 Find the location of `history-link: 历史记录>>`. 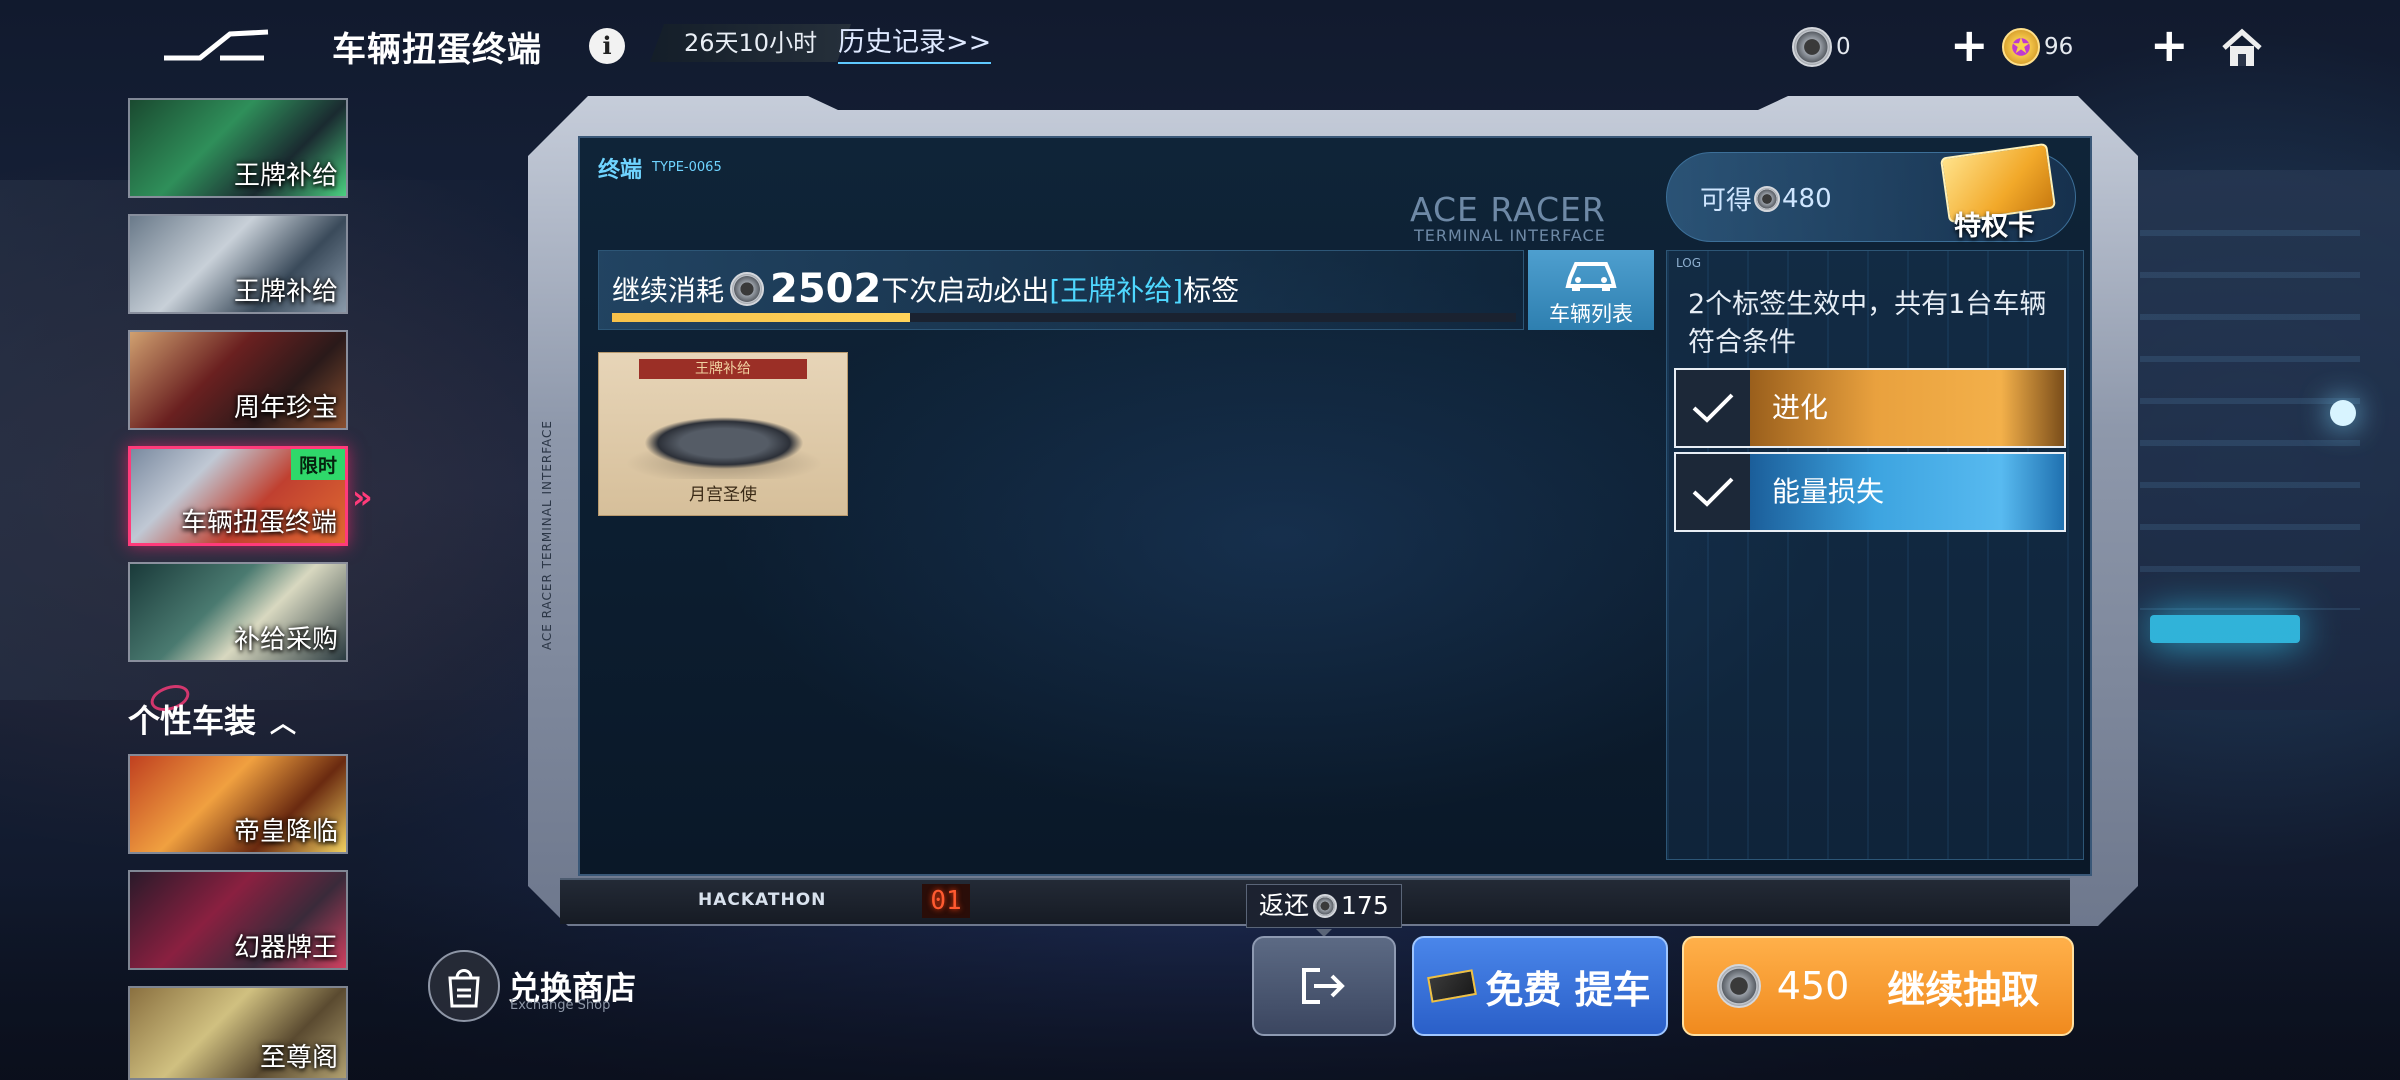

history-link: 历史记录>> is located at coordinates (915, 44).